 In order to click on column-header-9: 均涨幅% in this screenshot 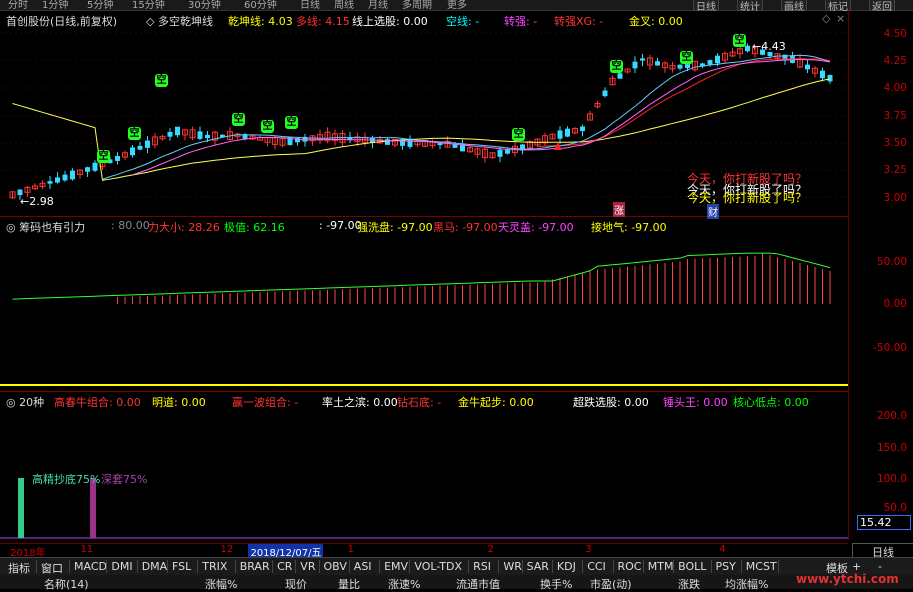, I will do `click(746, 584)`.